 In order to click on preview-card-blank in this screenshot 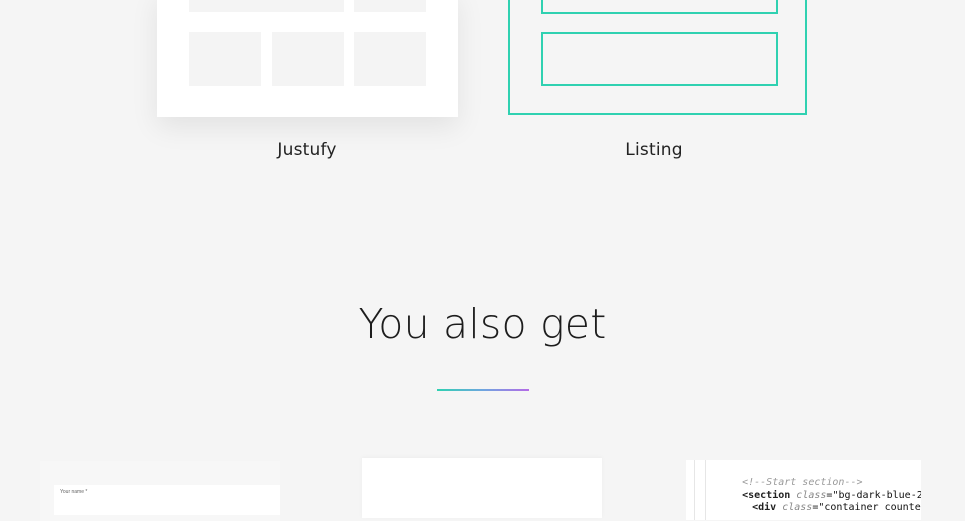, I will do `click(482, 488)`.